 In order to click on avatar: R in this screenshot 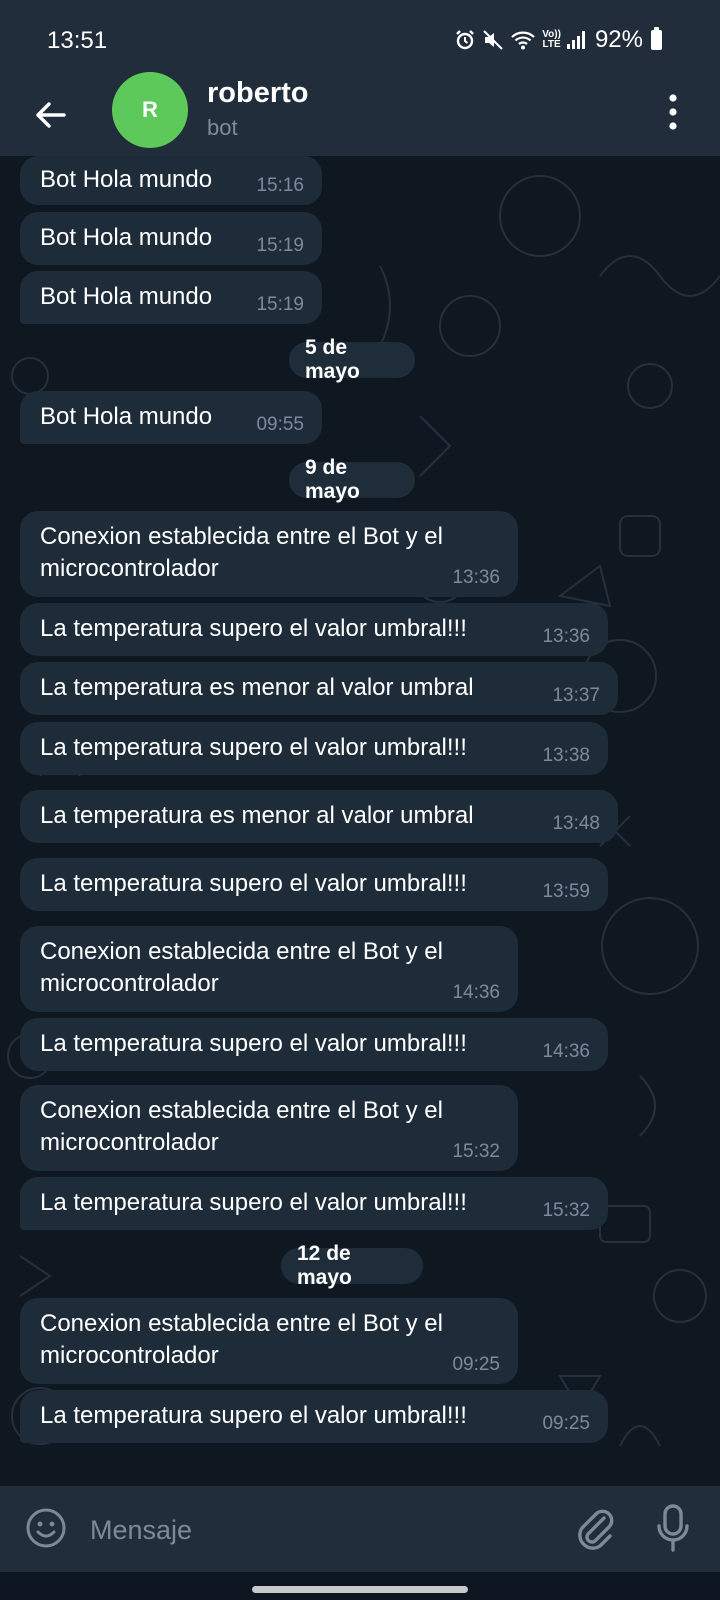, I will do `click(150, 110)`.